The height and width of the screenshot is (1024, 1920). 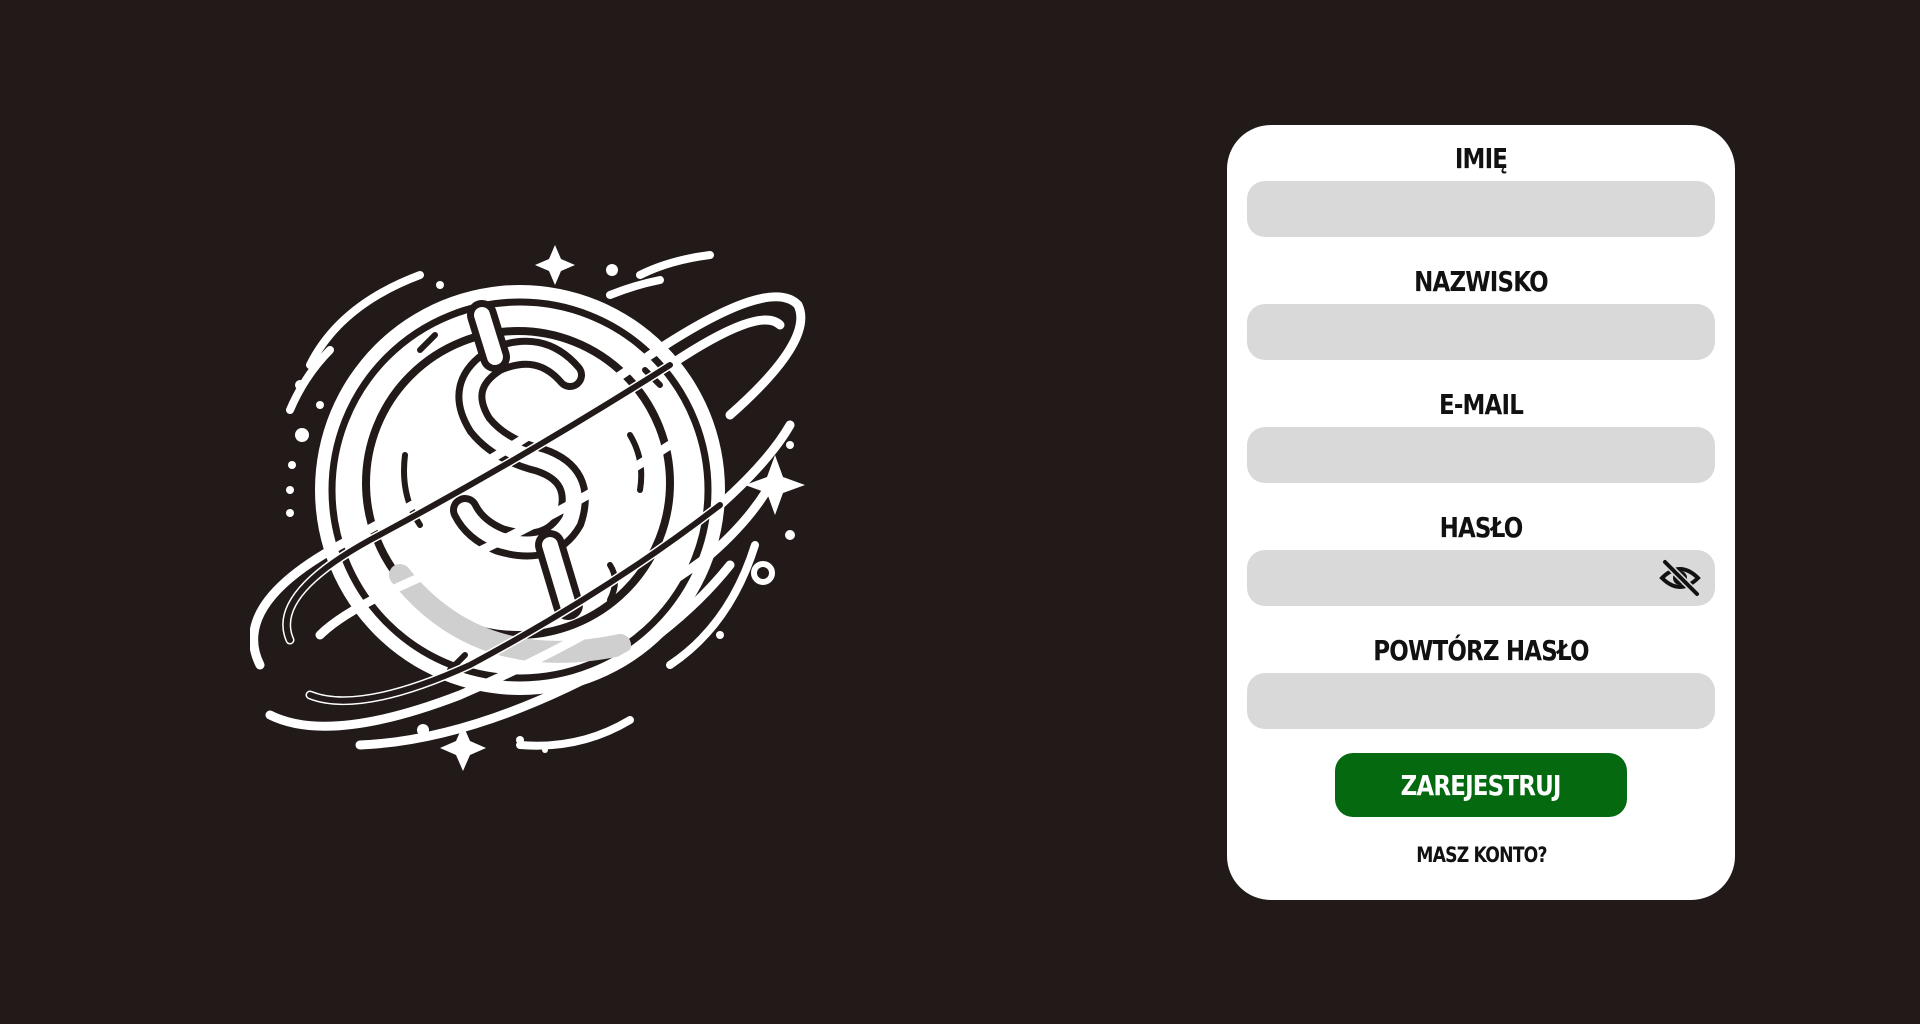 I want to click on first-name-label: IMIĘ, so click(x=1481, y=158).